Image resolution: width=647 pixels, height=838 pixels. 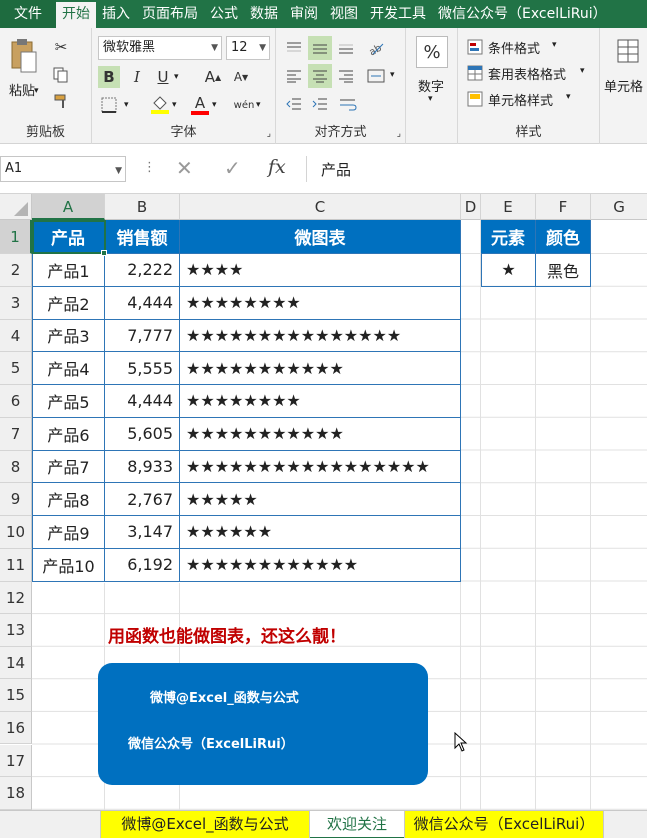 I want to click on row-header-10: 10, so click(x=16, y=532).